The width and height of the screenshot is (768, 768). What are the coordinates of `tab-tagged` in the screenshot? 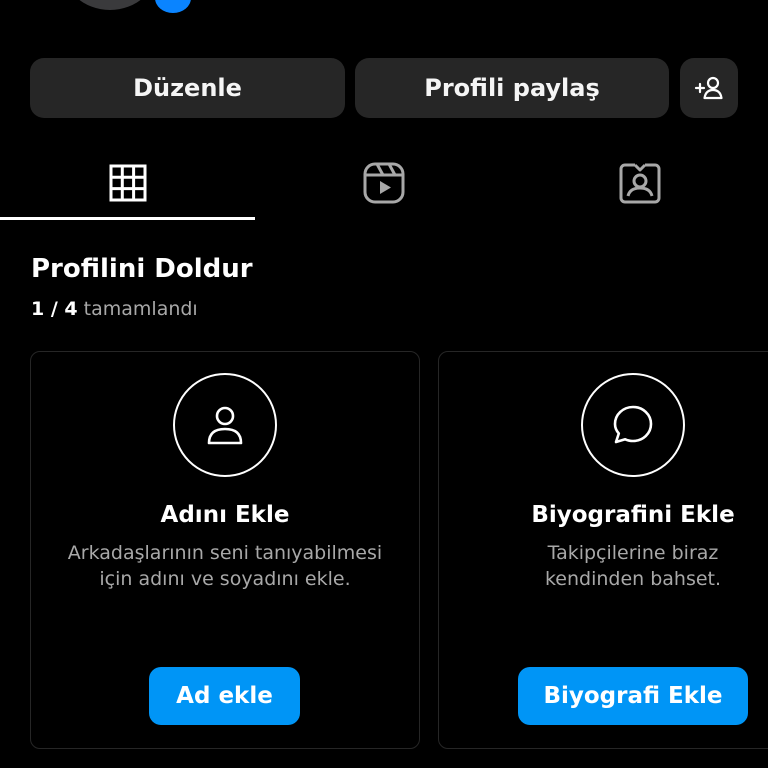 It's located at (640, 183).